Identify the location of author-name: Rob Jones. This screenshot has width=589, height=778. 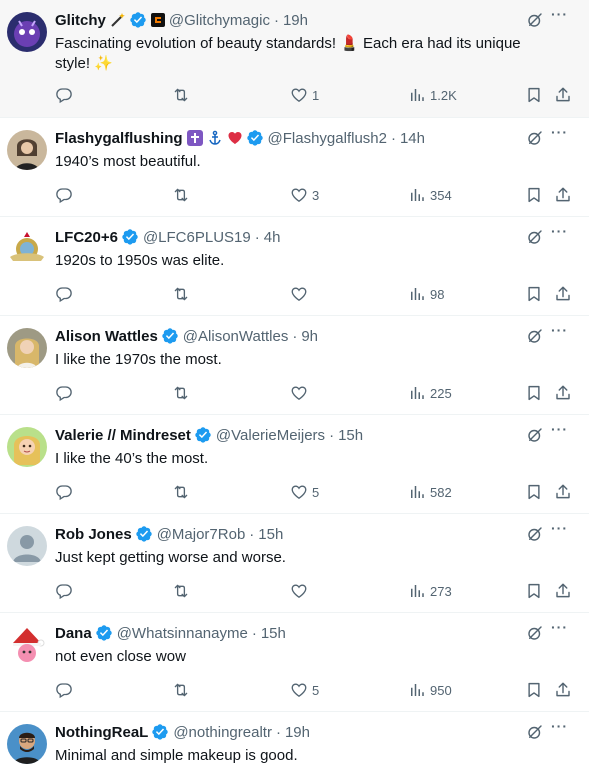
(93, 534).